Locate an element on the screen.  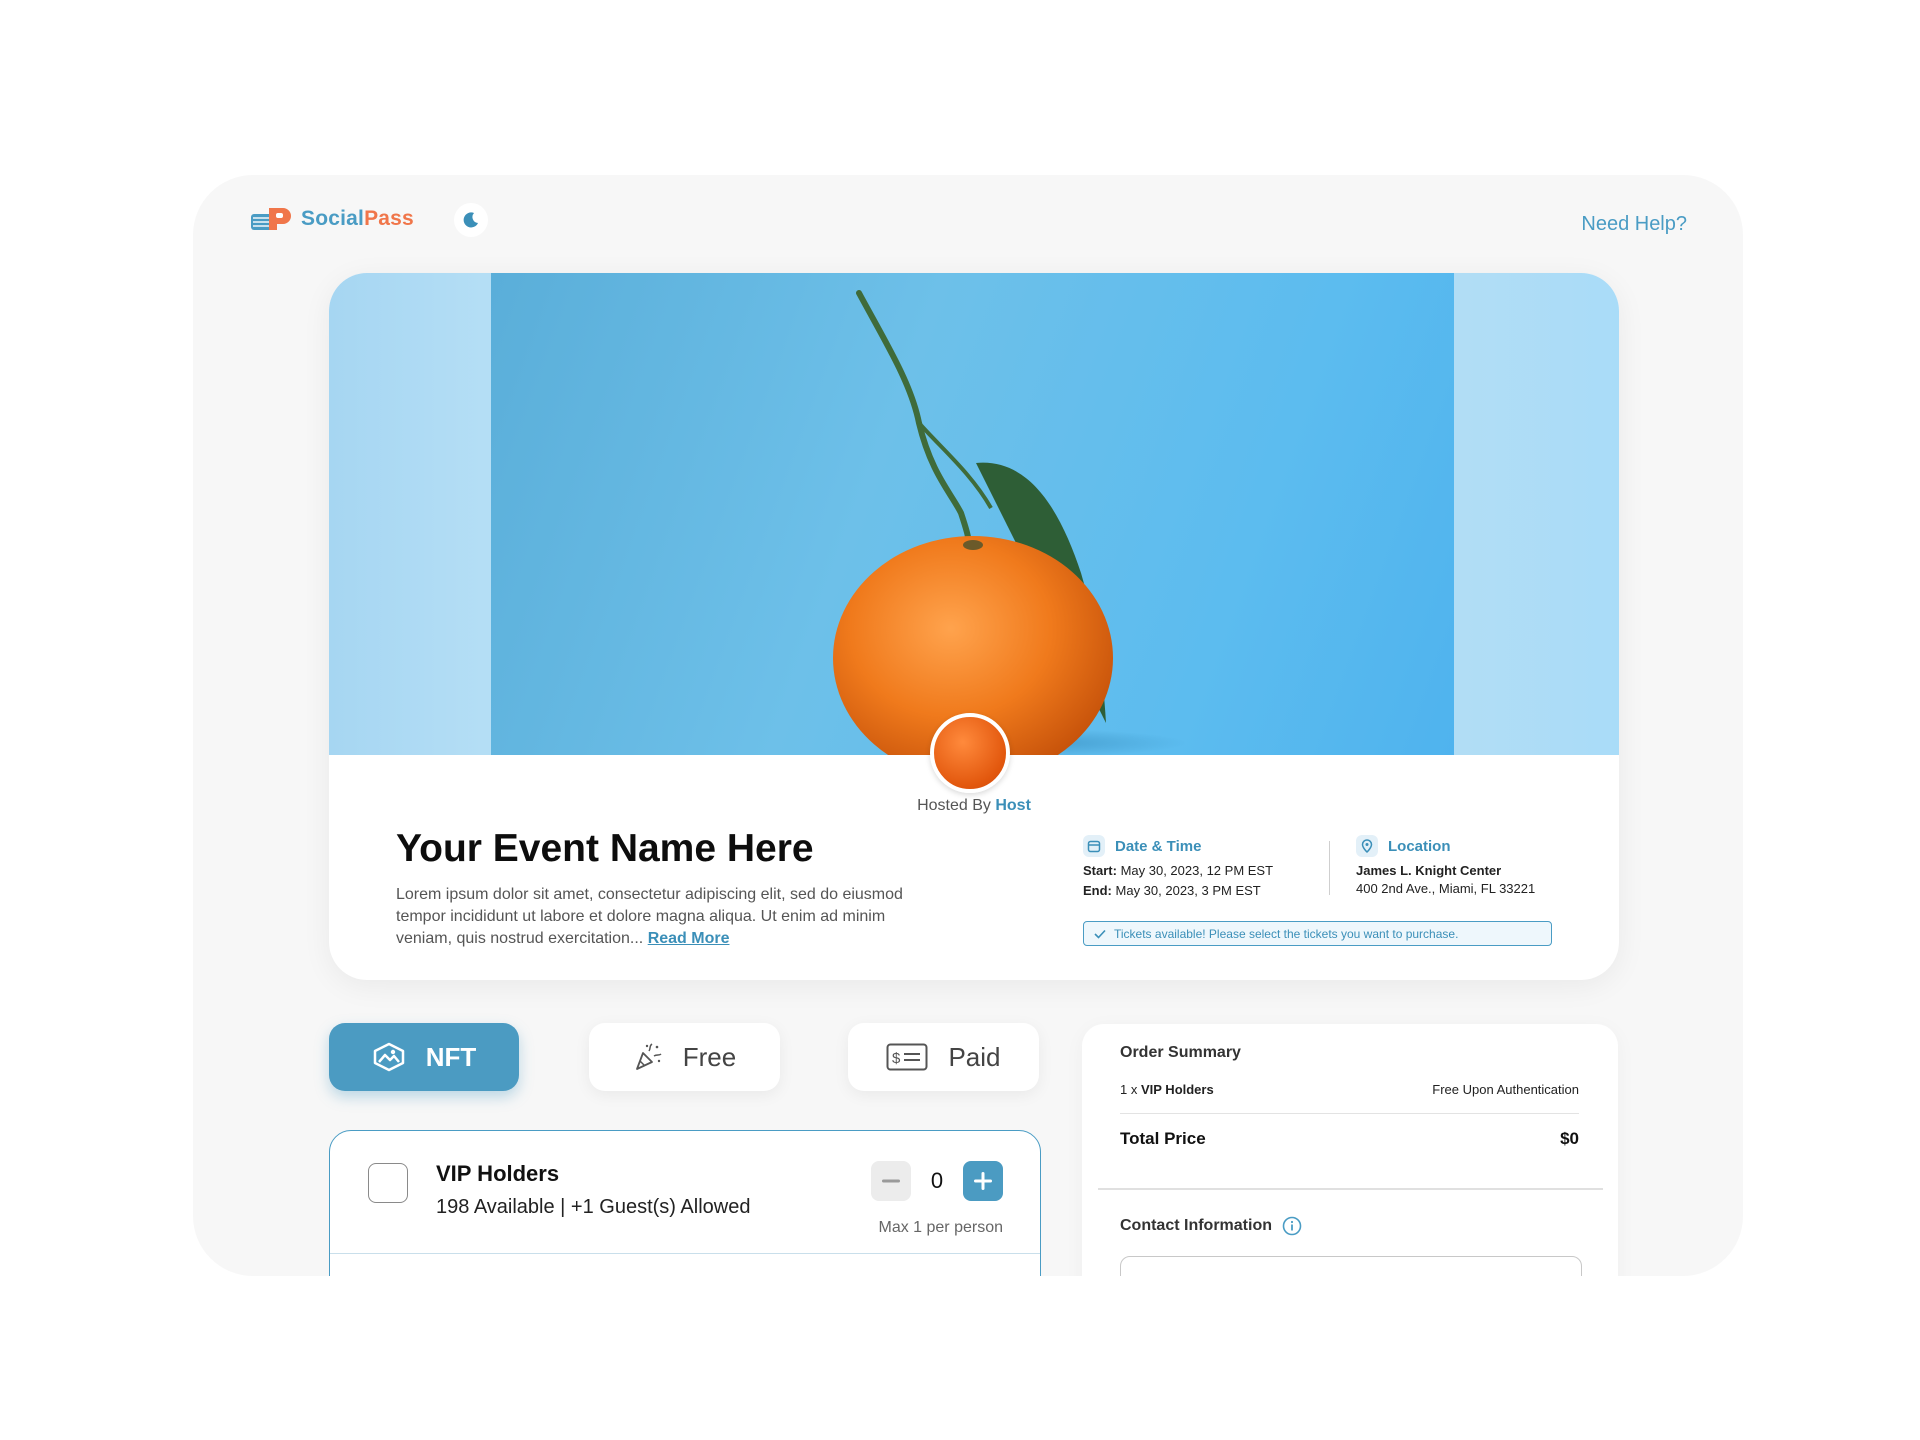
contact-information-heading: Contact Information is located at coordinates (1211, 1226).